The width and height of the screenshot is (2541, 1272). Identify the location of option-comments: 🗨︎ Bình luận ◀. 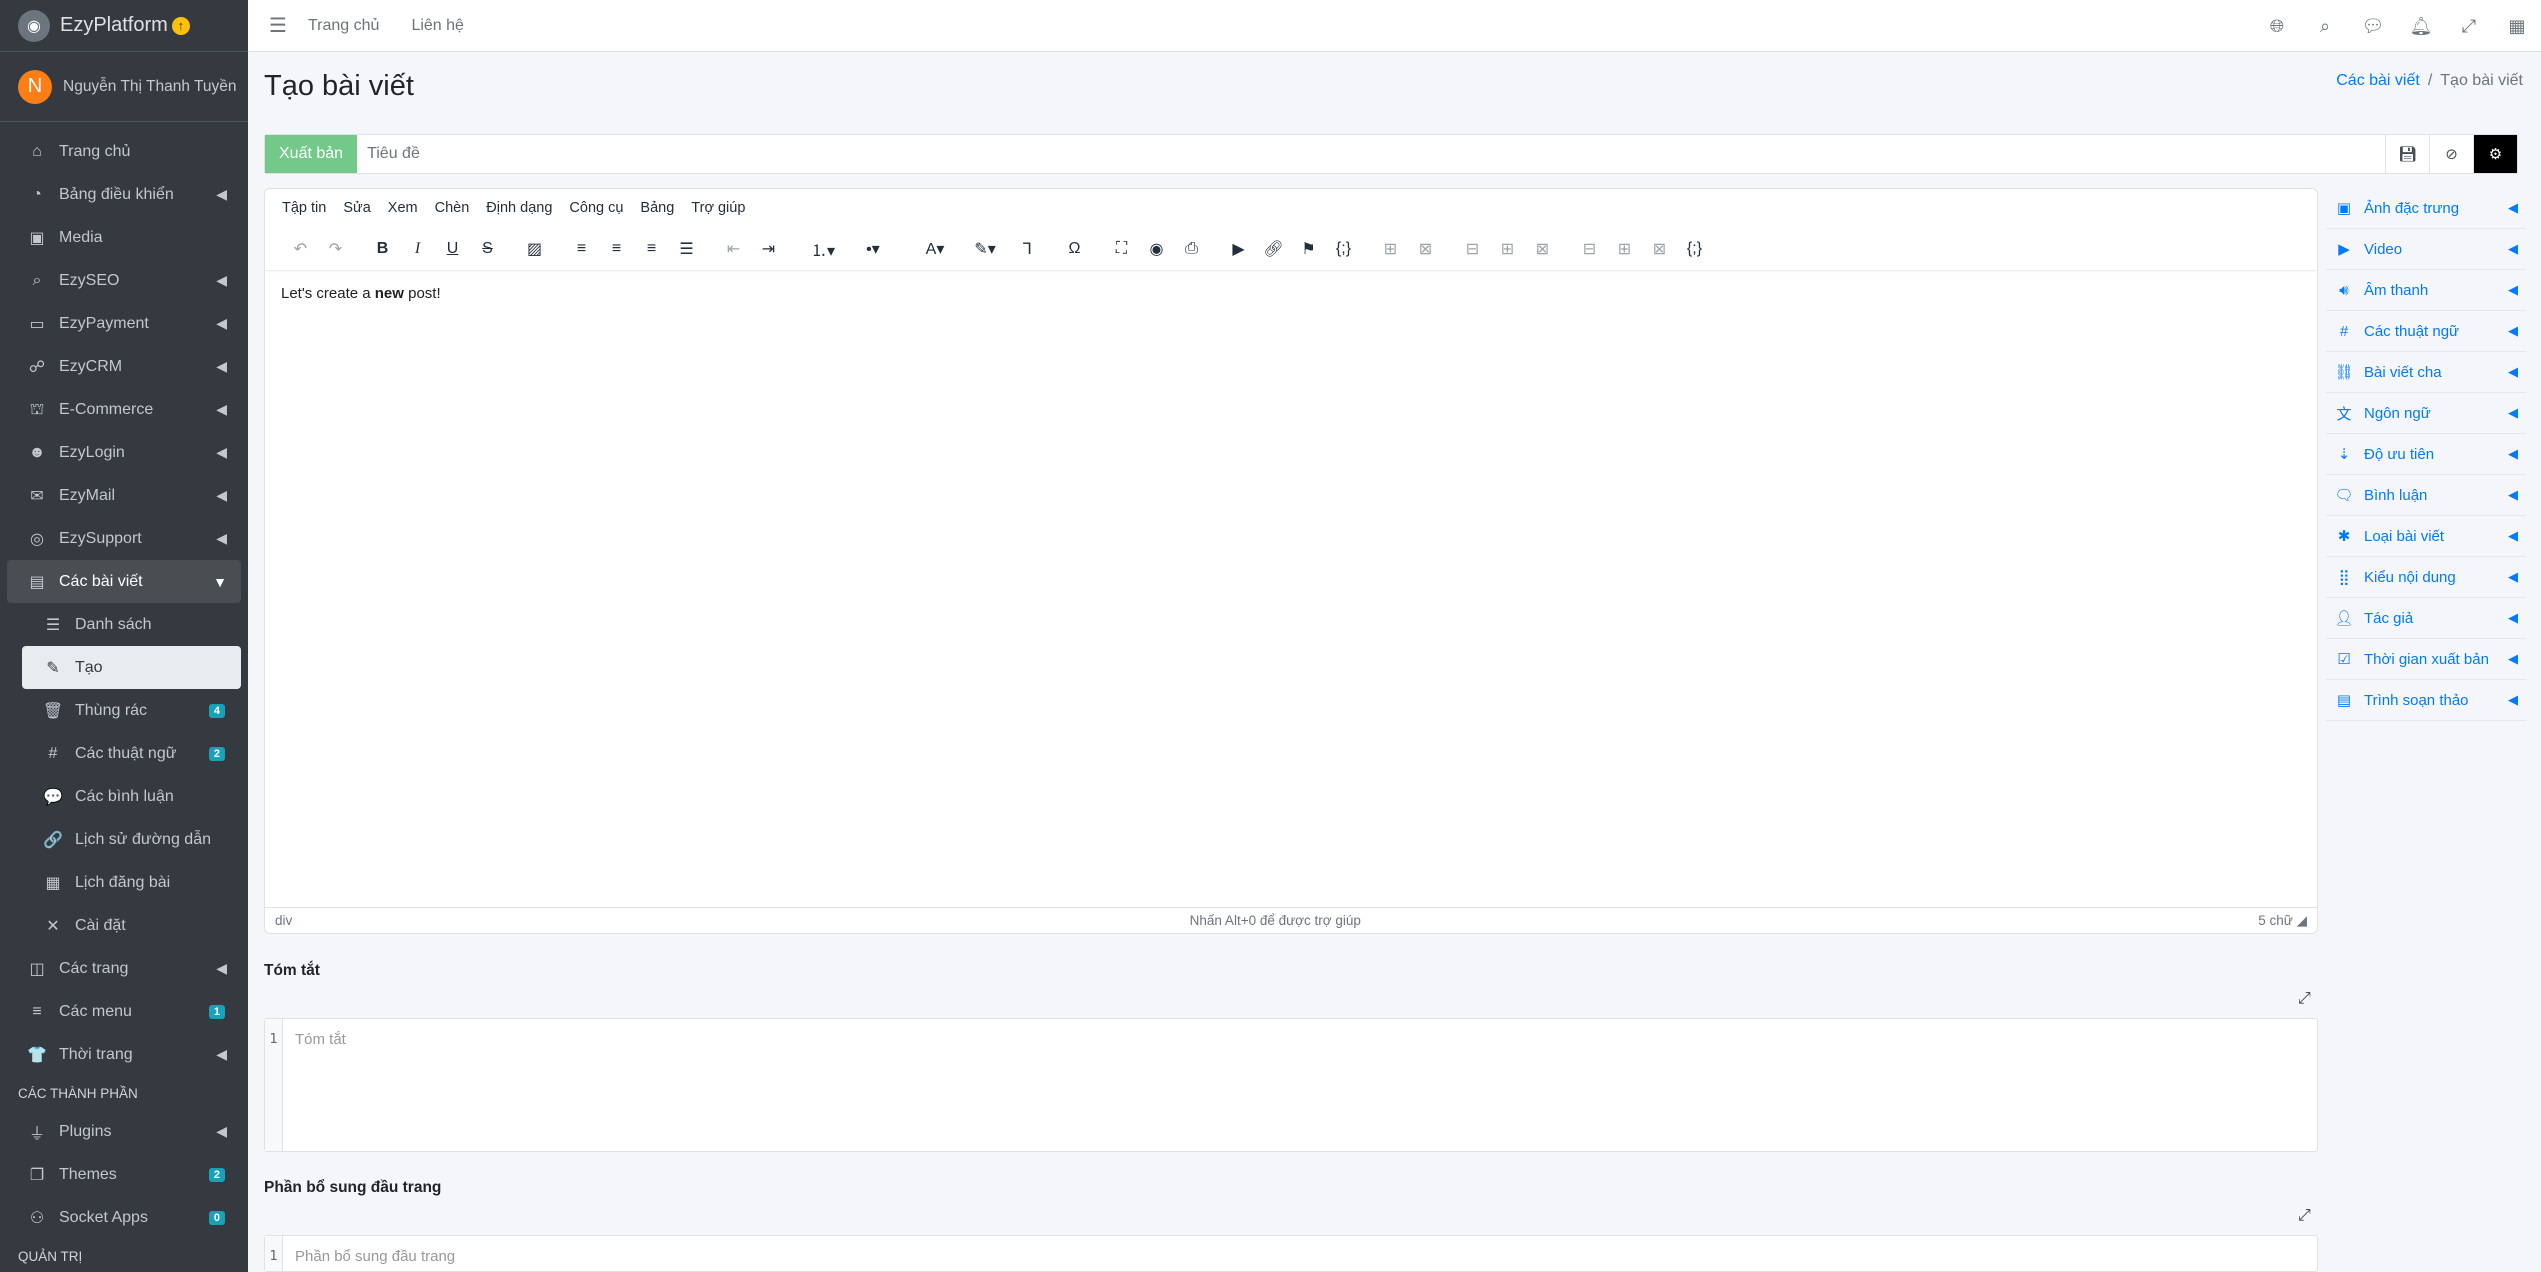
(2426, 495).